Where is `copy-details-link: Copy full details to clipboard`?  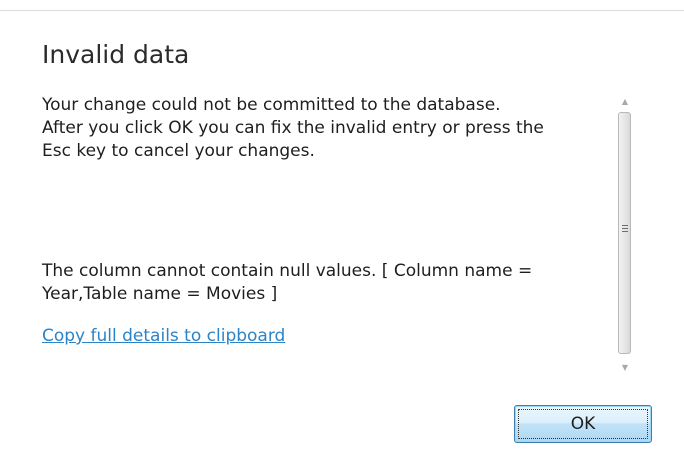
copy-details-link: Copy full details to clipboard is located at coordinates (163, 336).